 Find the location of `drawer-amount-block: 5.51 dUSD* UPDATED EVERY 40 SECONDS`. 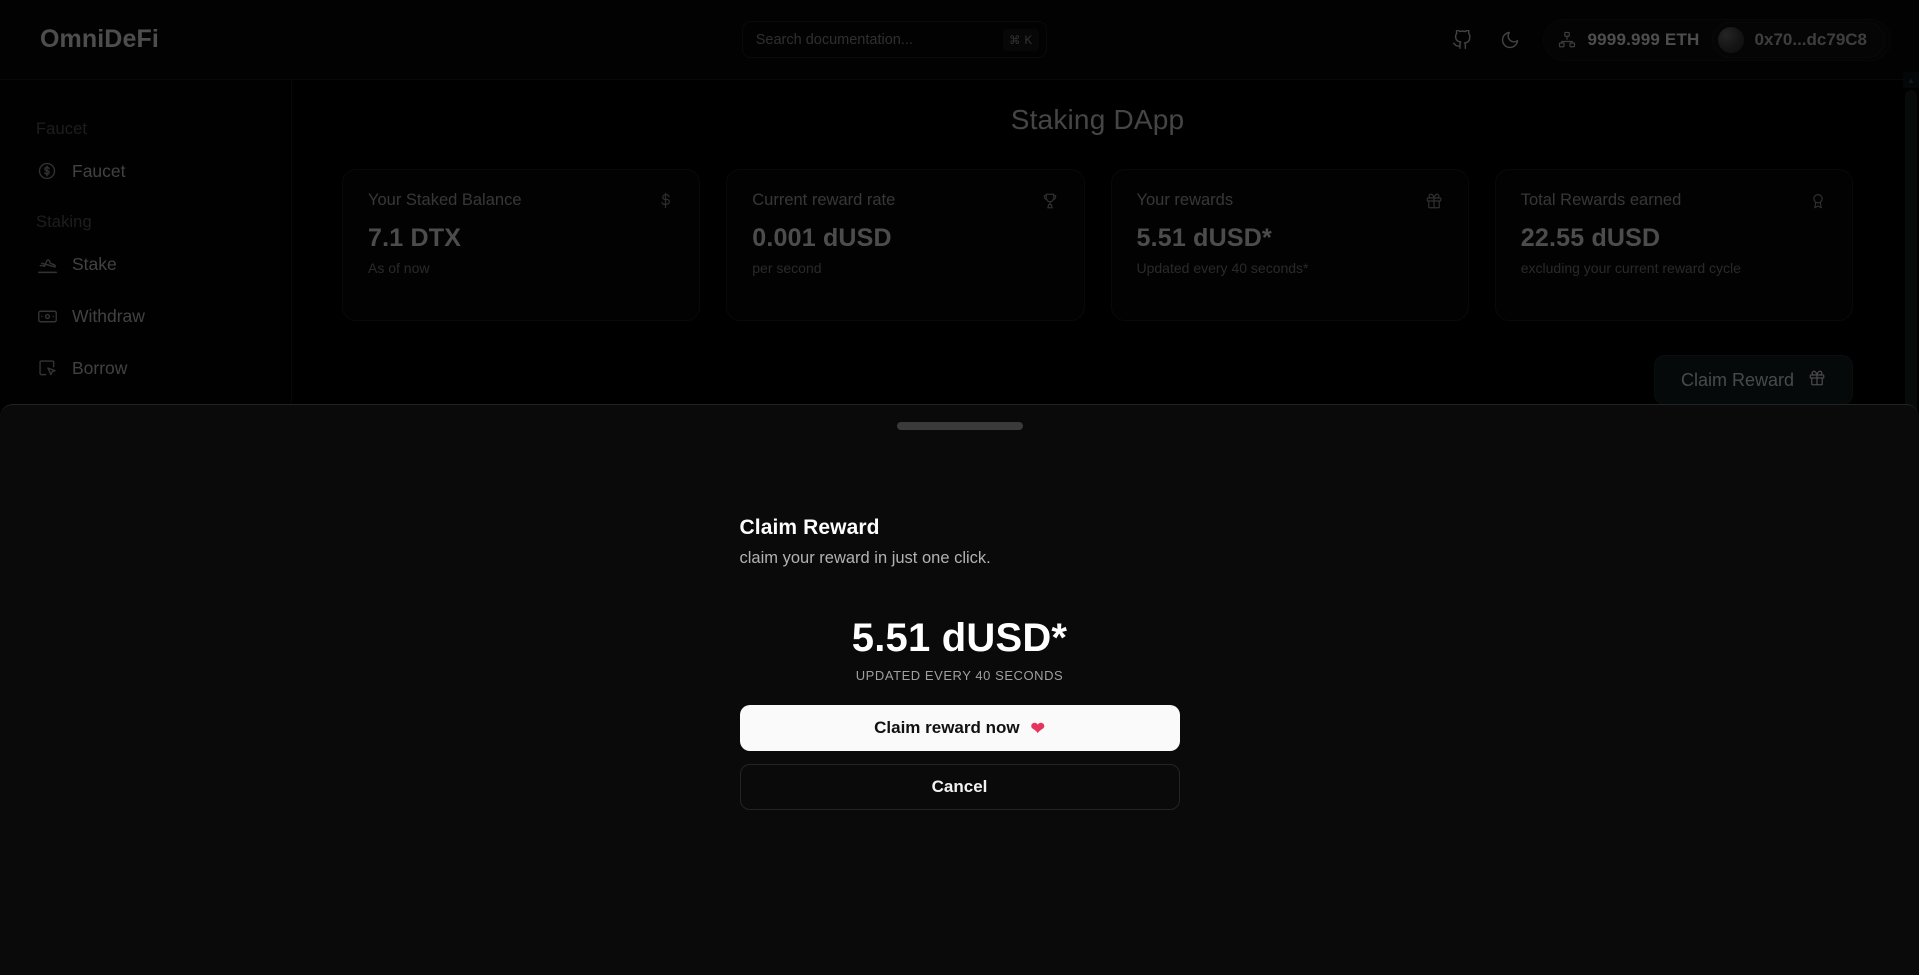

drawer-amount-block: 5.51 dUSD* UPDATED EVERY 40 SECONDS is located at coordinates (960, 649).